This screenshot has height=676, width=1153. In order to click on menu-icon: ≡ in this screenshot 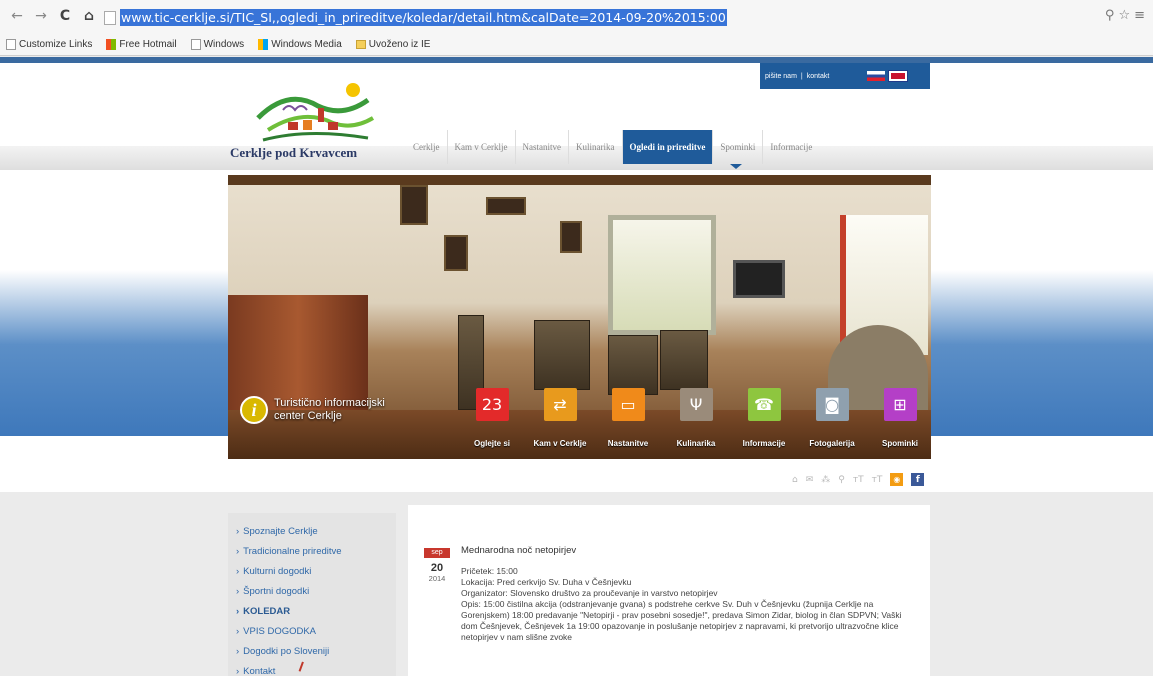, I will do `click(1139, 15)`.